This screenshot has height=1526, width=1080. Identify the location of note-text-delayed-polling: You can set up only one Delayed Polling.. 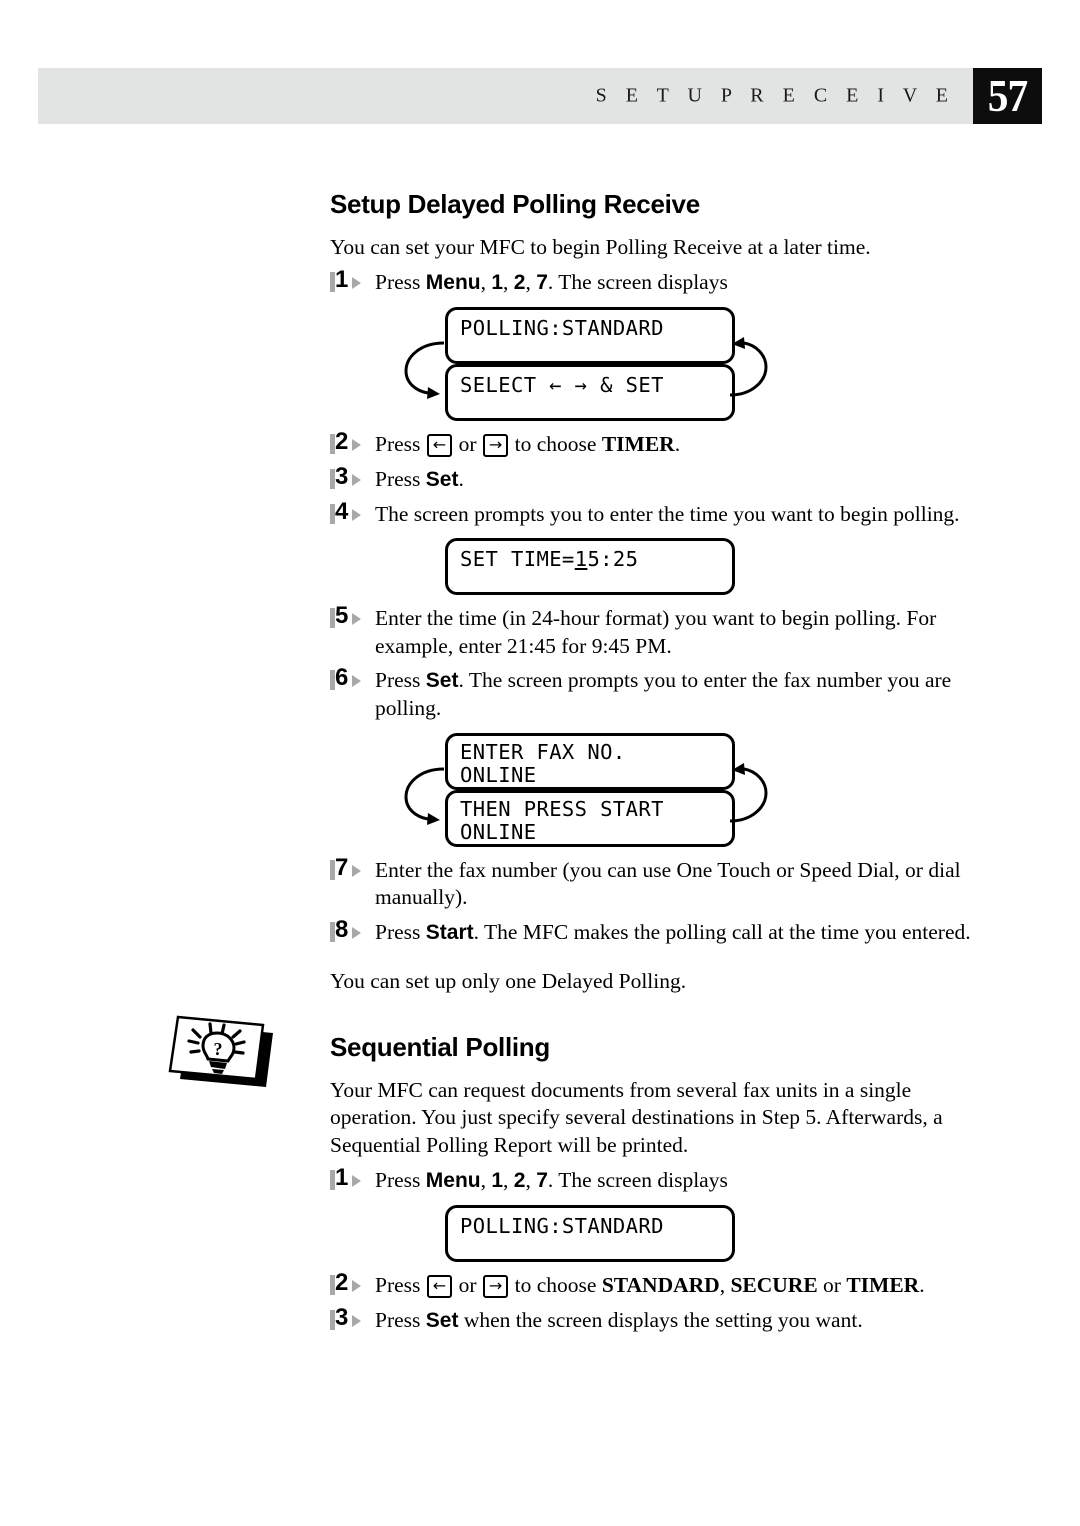
(508, 980).